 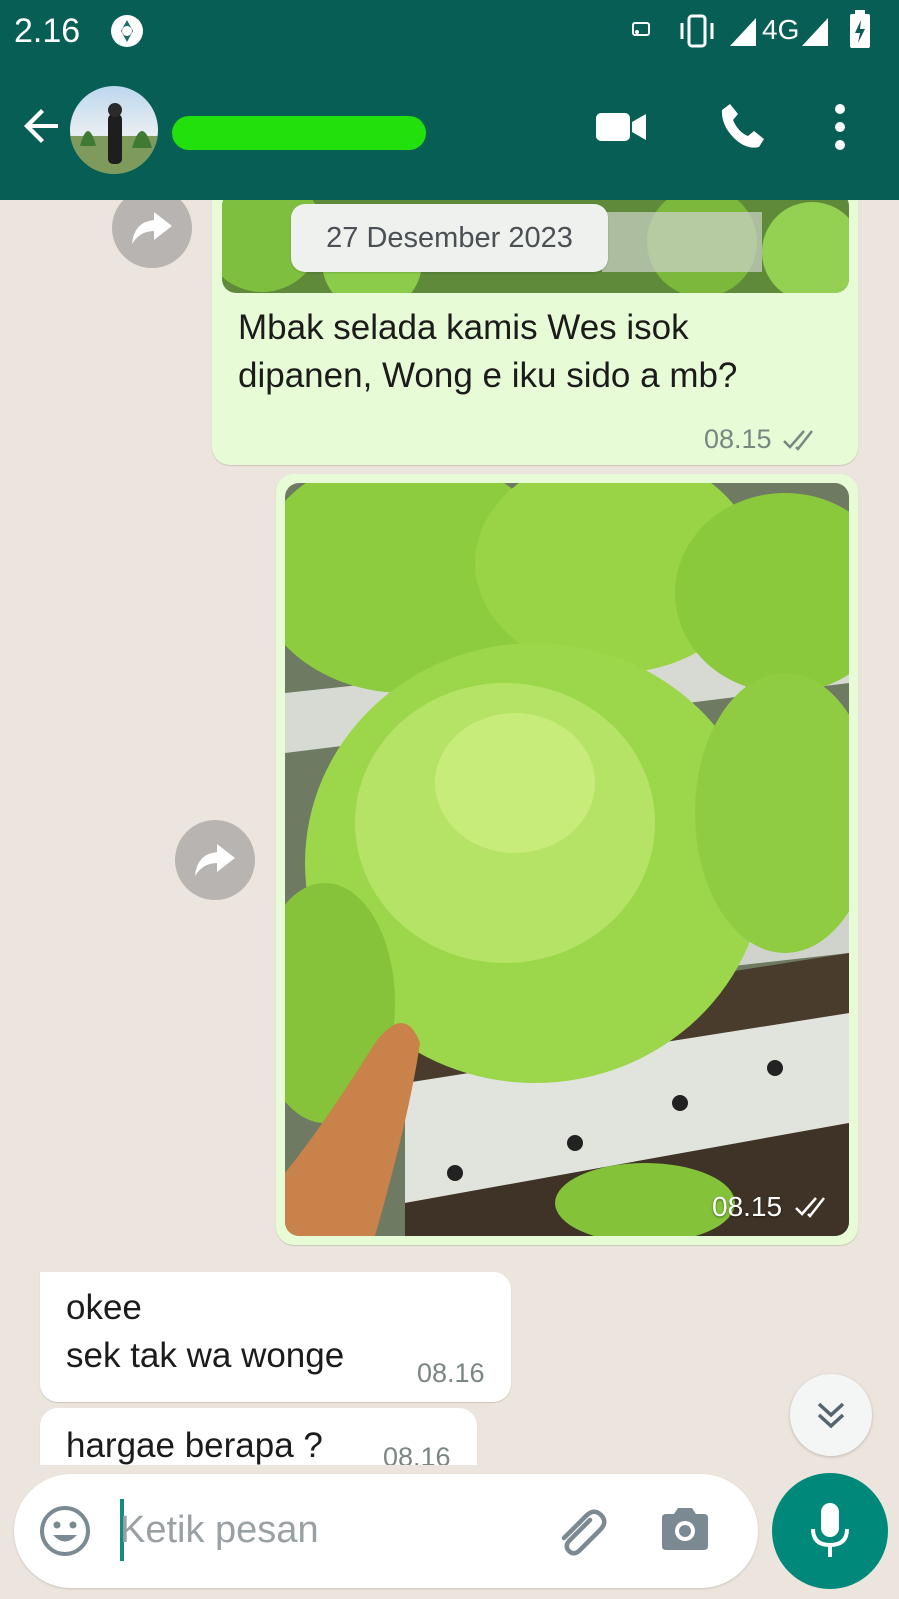 I want to click on arrow-left-icon, so click(x=42, y=126).